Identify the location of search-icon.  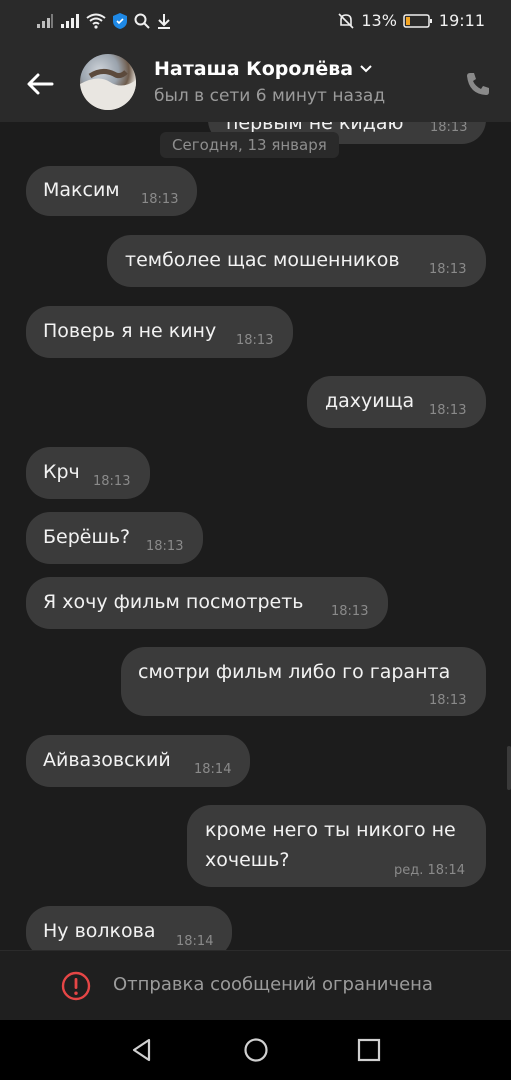
(142, 21).